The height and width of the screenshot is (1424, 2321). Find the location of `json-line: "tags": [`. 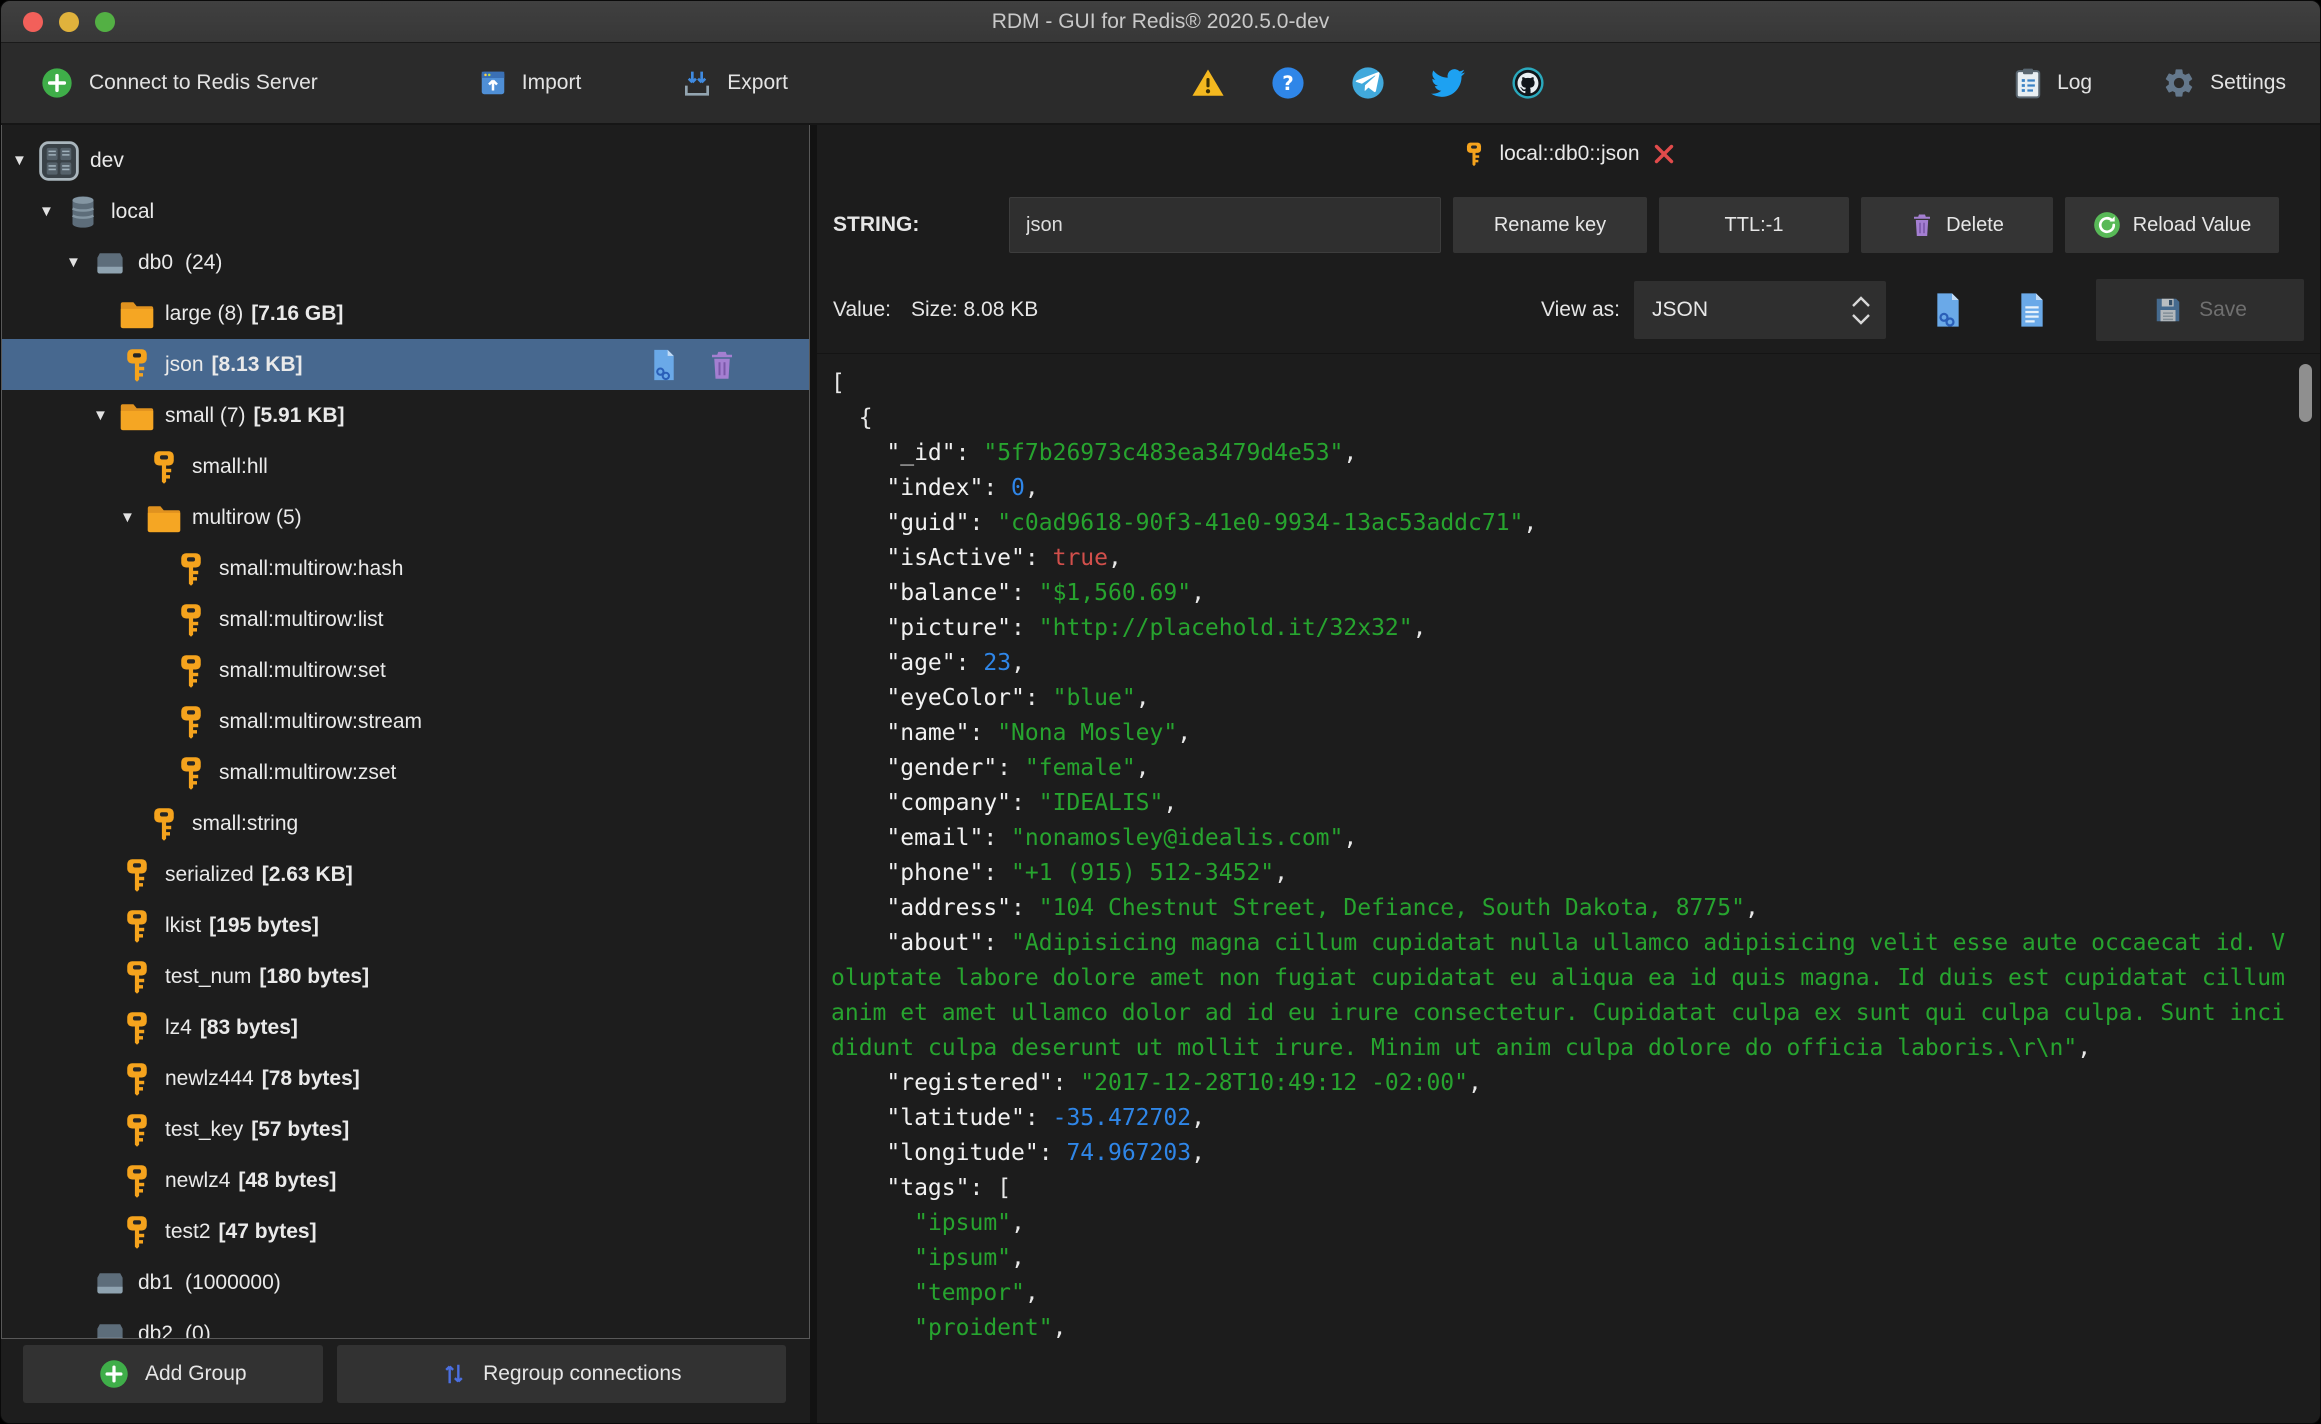

json-line: "tags": [ is located at coordinates (949, 1188).